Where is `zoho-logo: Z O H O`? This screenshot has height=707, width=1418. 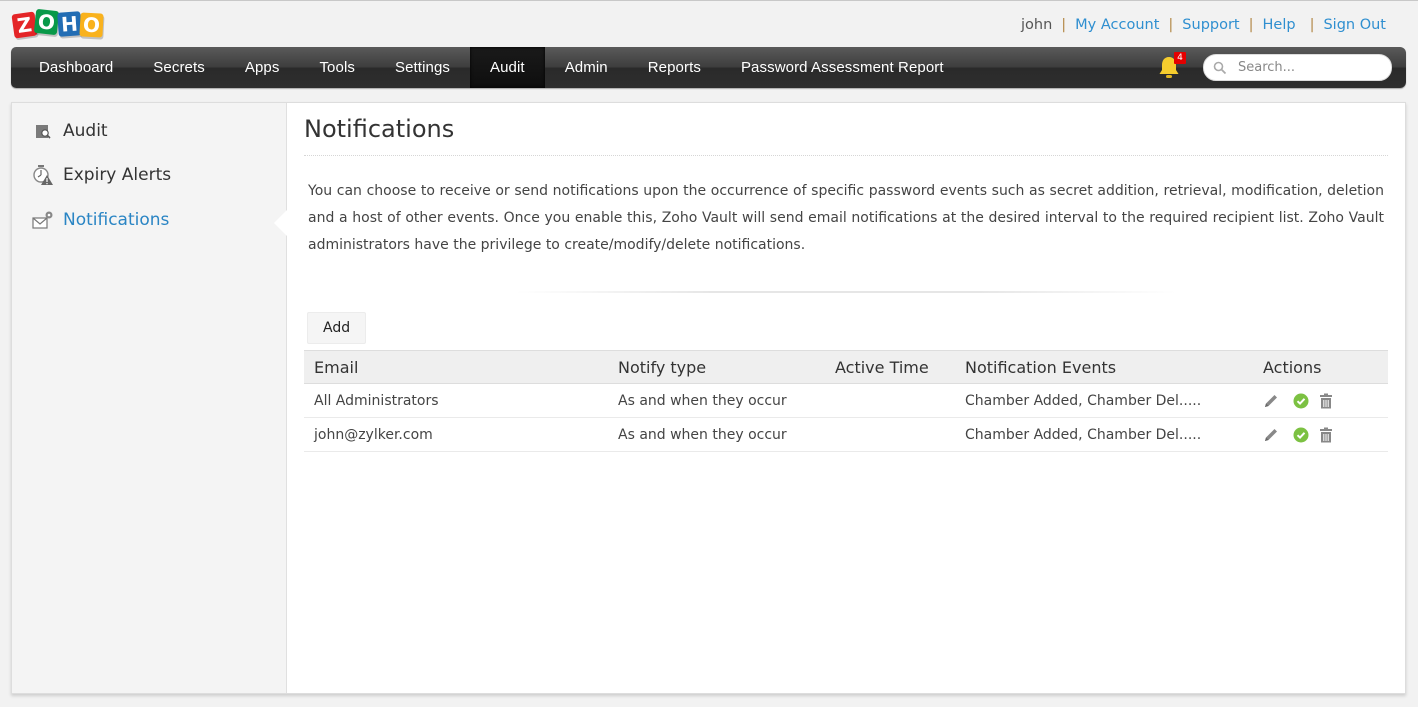
zoho-logo: Z O H O is located at coordinates (58, 24).